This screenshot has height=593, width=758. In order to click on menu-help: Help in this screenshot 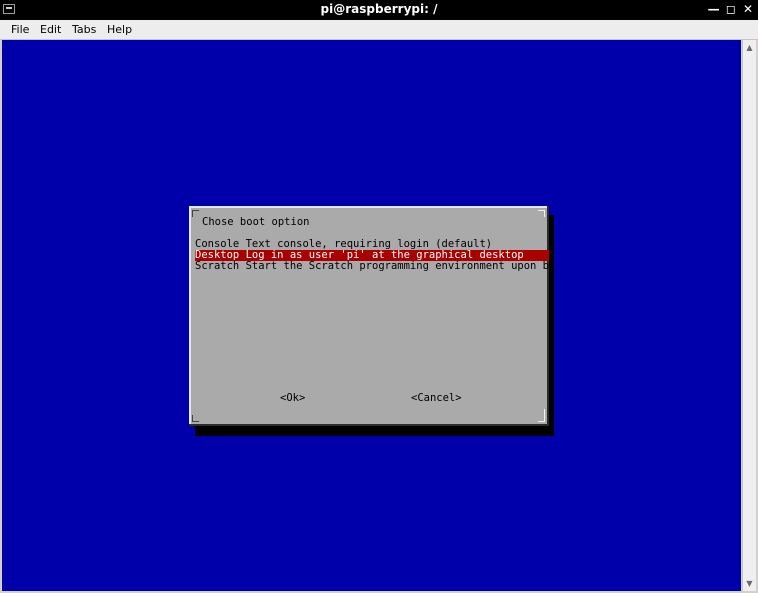, I will do `click(119, 29)`.